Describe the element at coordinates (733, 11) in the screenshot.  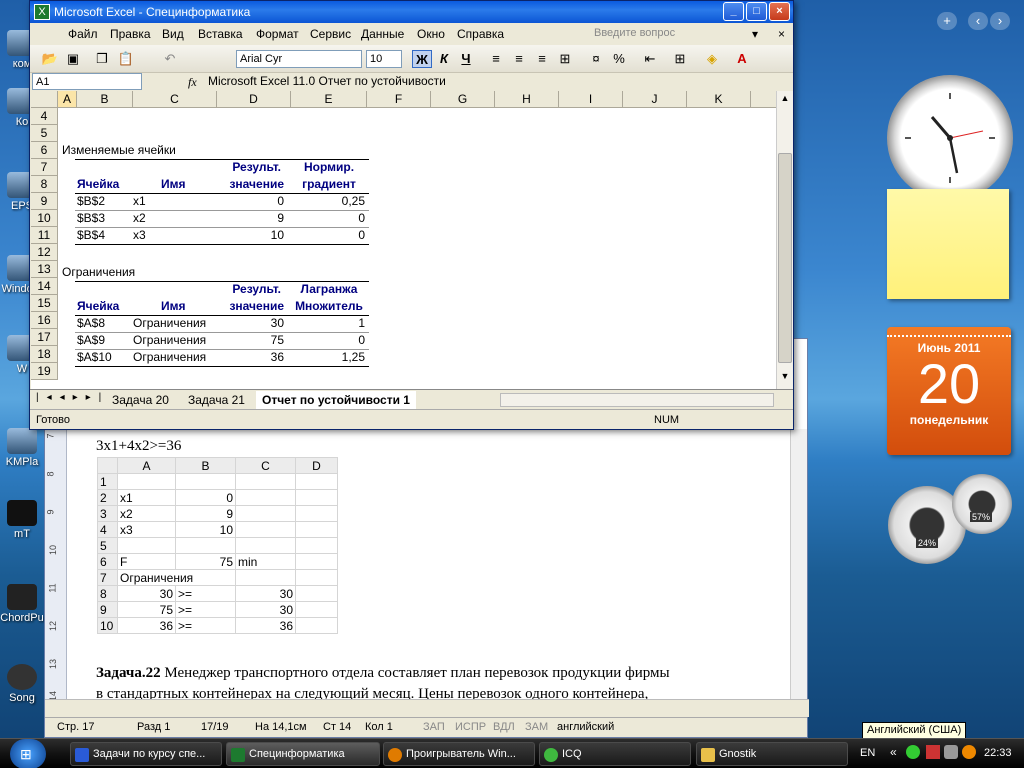
I see `minimize-button: _` at that location.